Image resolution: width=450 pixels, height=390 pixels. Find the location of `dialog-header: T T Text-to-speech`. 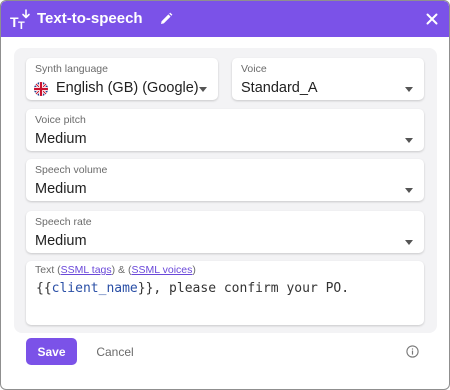

dialog-header: T T Text-to-speech is located at coordinates (225, 19).